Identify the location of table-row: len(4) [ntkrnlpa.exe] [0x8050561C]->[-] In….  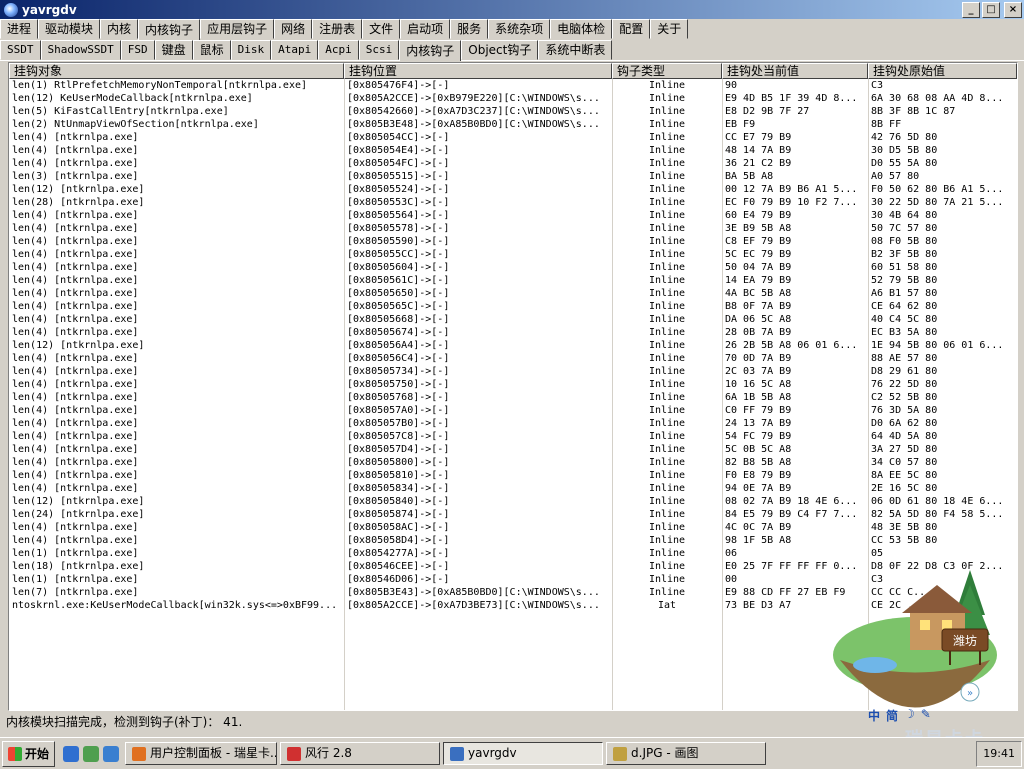
(513, 280).